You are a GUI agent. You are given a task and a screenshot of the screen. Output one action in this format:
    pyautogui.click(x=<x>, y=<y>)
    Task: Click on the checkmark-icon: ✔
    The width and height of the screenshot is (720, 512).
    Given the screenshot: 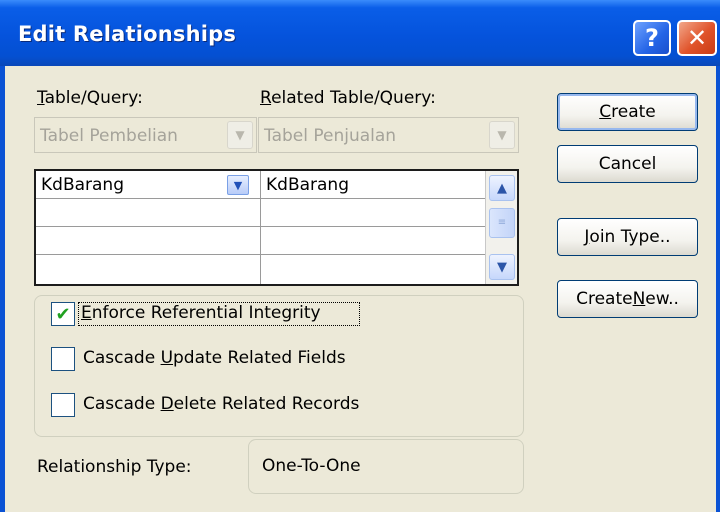 What is the action you would take?
    pyautogui.click(x=63, y=314)
    